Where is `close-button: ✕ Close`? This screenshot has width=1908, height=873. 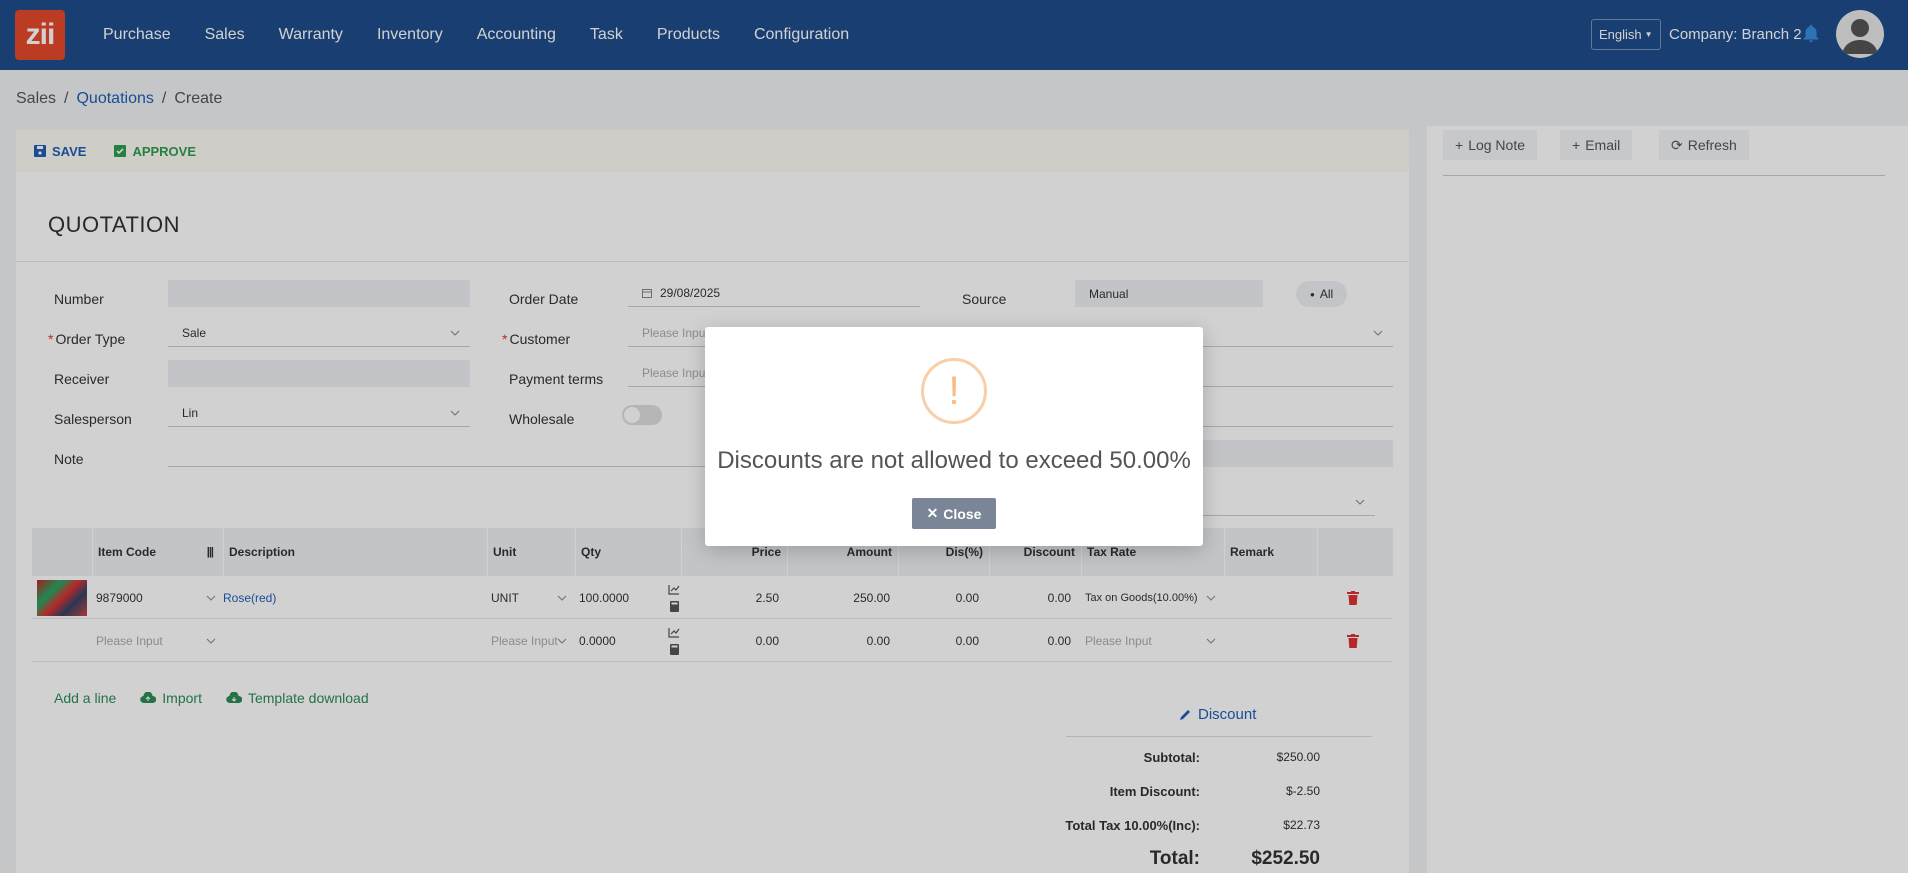 close-button: ✕ Close is located at coordinates (954, 513).